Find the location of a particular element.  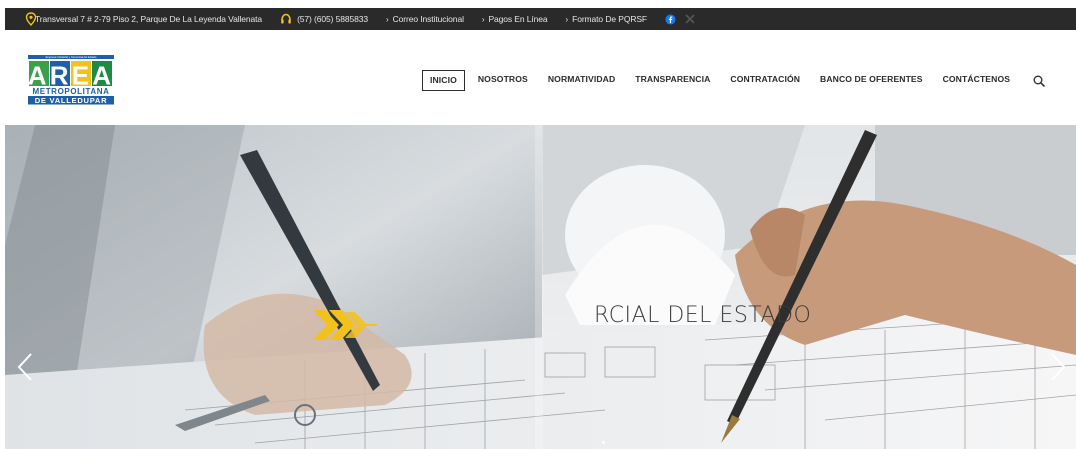

phone-label: (57) (605) 5885833 is located at coordinates (333, 19).